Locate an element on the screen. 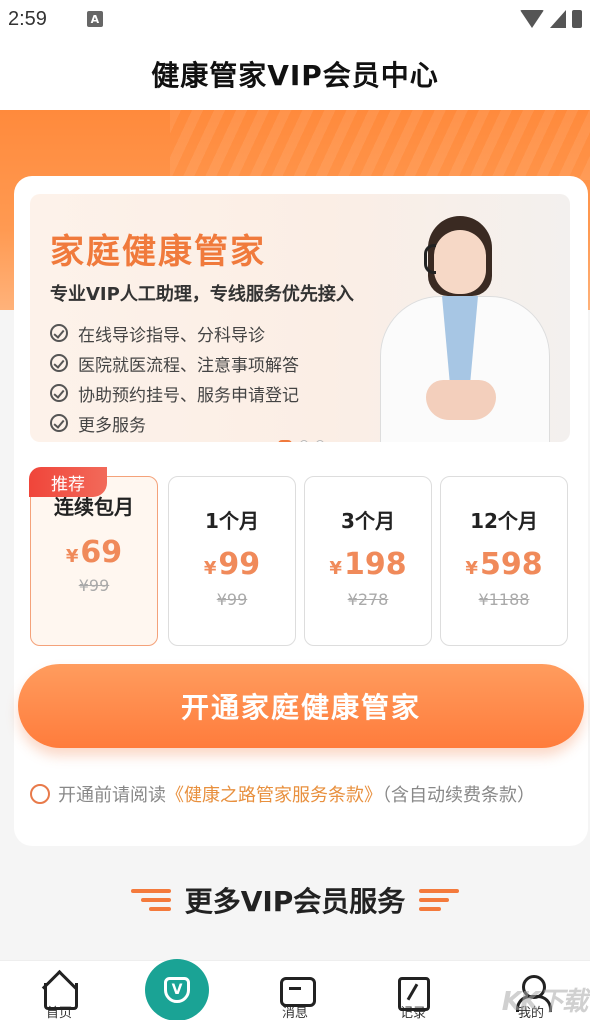 Image resolution: width=590 pixels, height=1020 pixels. feature-item: 在线导诊指导、分科导诊 is located at coordinates (174, 333).